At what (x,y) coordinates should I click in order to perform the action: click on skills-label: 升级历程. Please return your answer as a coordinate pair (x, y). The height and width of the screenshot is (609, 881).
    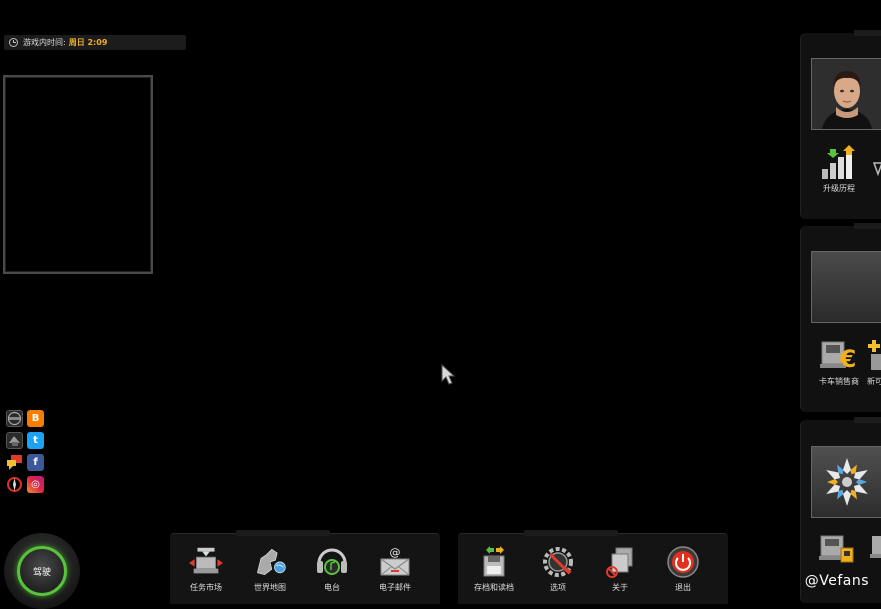
    Looking at the image, I should click on (839, 188).